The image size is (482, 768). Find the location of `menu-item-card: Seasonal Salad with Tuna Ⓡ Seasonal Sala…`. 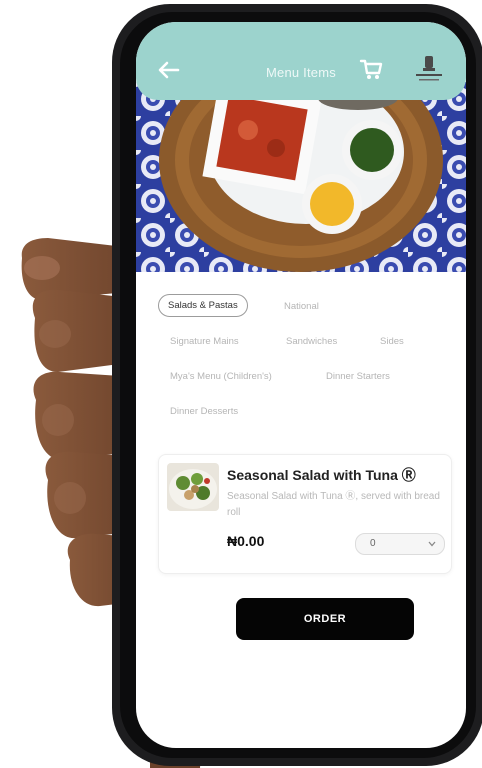

menu-item-card: Seasonal Salad with Tuna Ⓡ Seasonal Sala… is located at coordinates (305, 514).